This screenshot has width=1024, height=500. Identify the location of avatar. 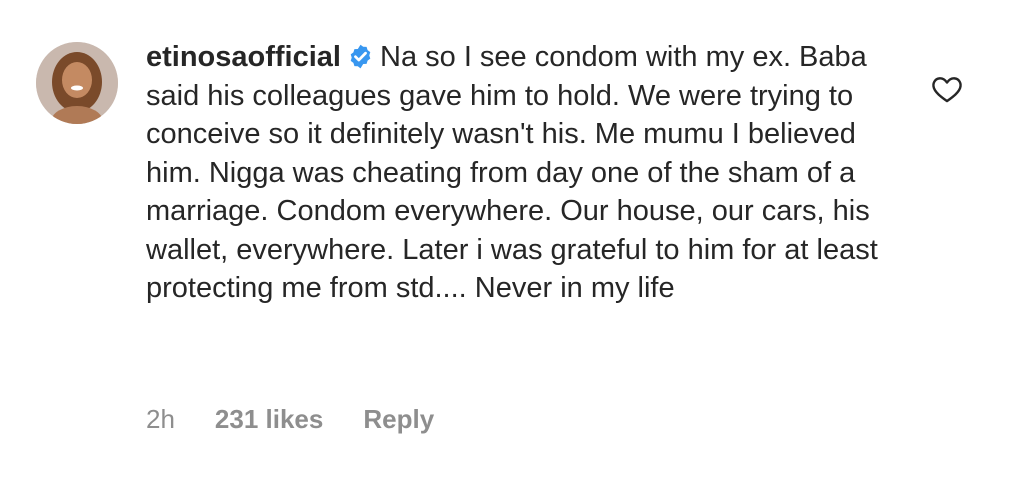
(77, 83).